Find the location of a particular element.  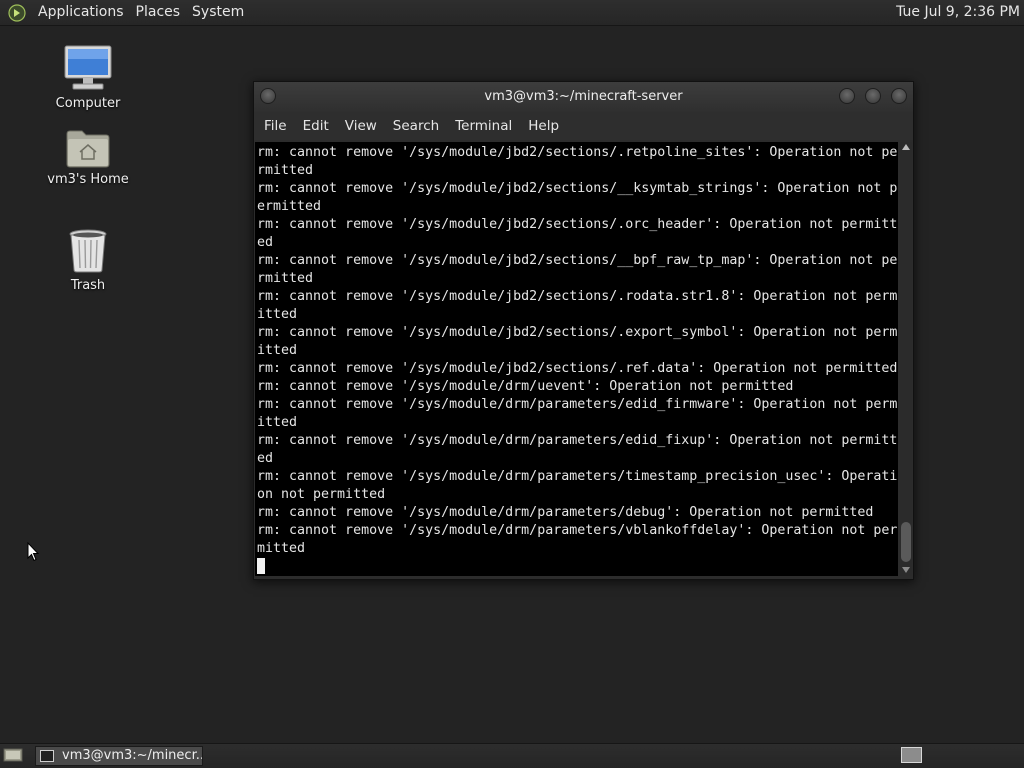

terminal-cursor is located at coordinates (261, 566).